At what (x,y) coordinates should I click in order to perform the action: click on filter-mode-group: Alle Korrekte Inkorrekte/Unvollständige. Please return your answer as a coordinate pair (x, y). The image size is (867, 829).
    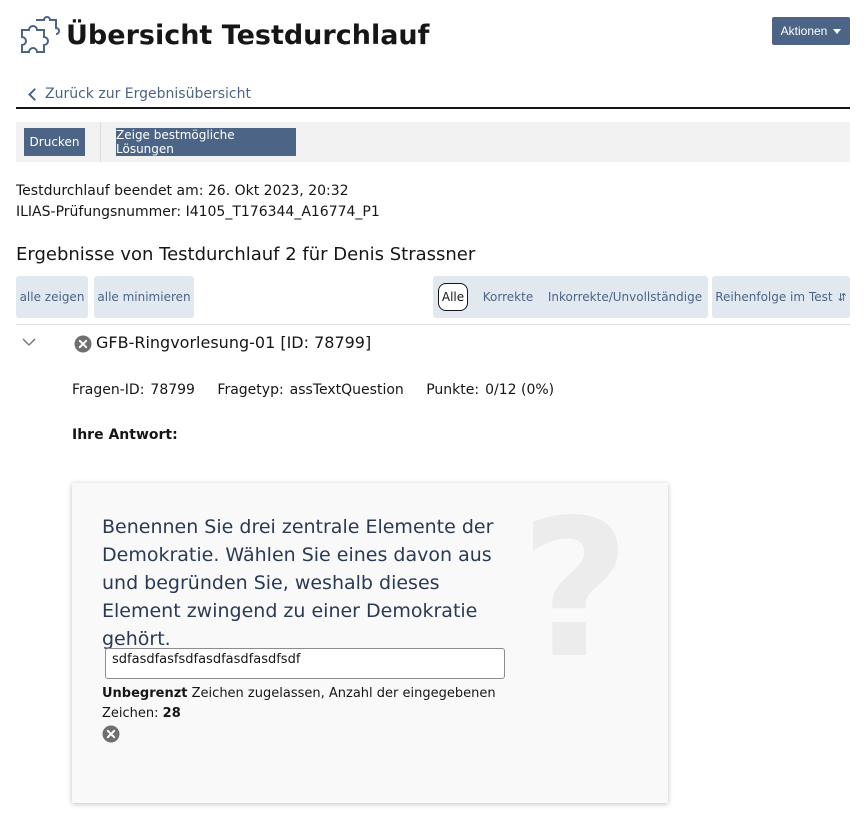
    Looking at the image, I should click on (570, 297).